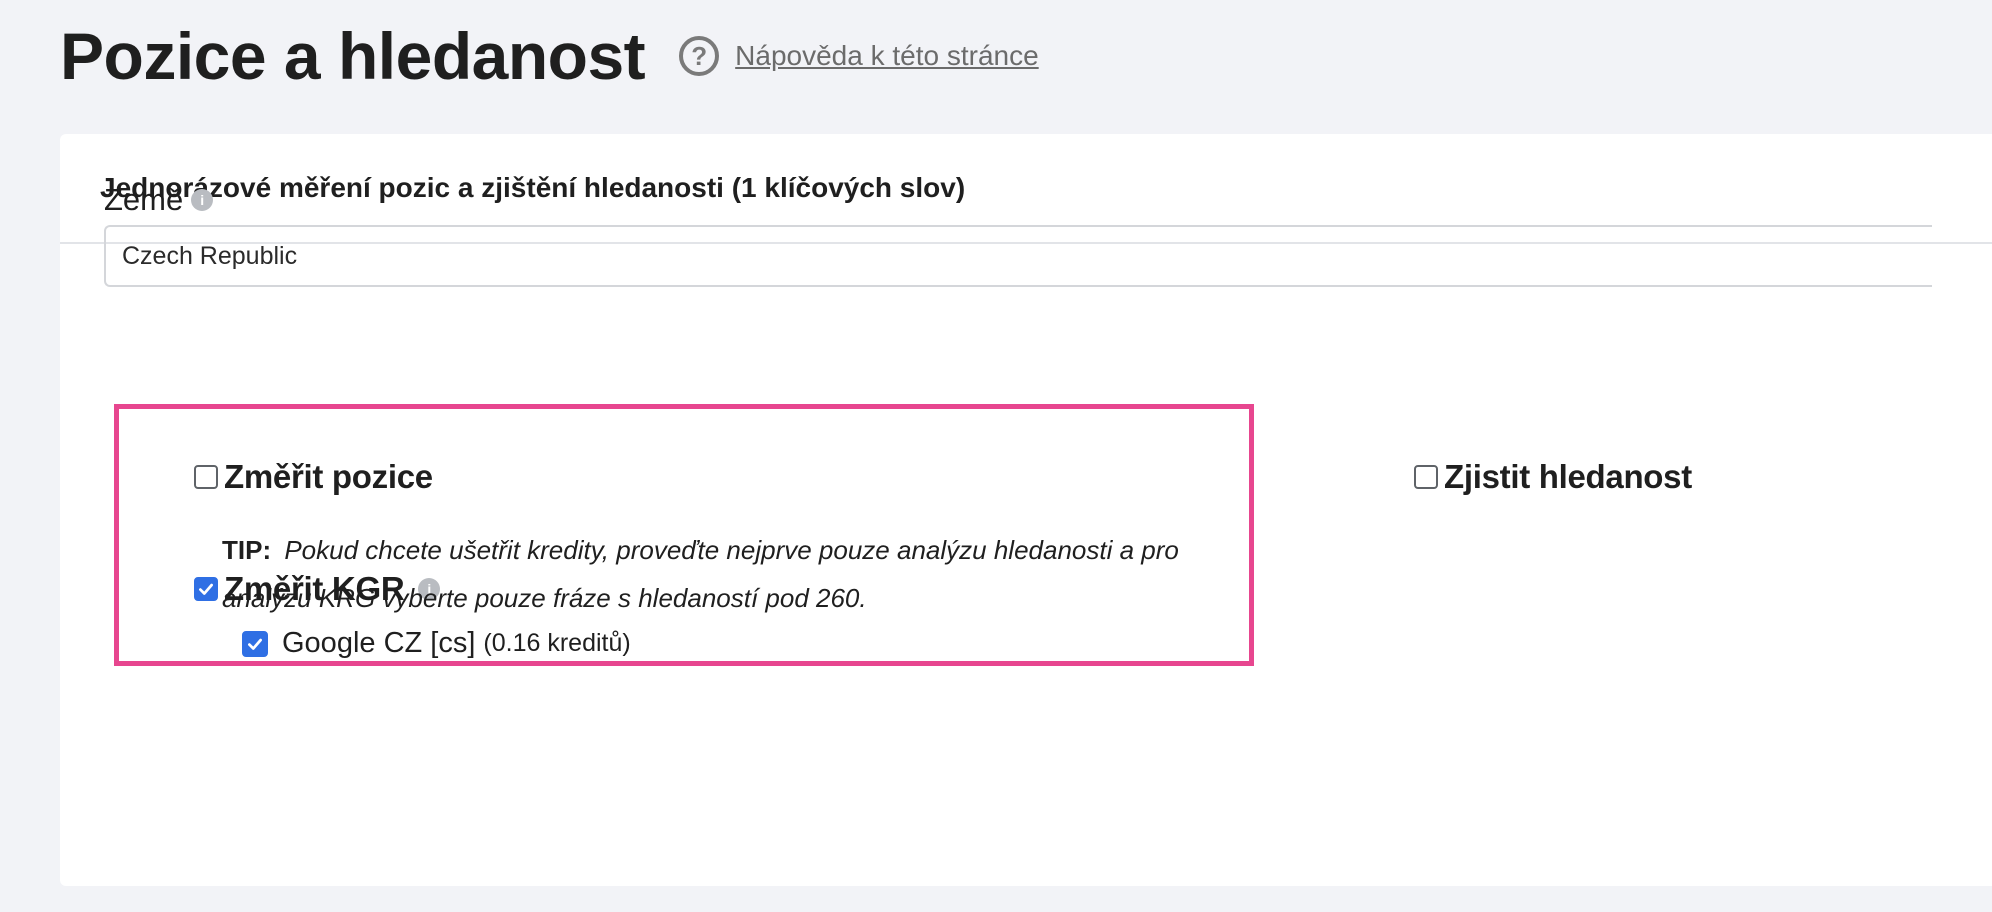  Describe the element at coordinates (887, 56) in the screenshot. I see `help-link: Nápověda k této stránce` at that location.